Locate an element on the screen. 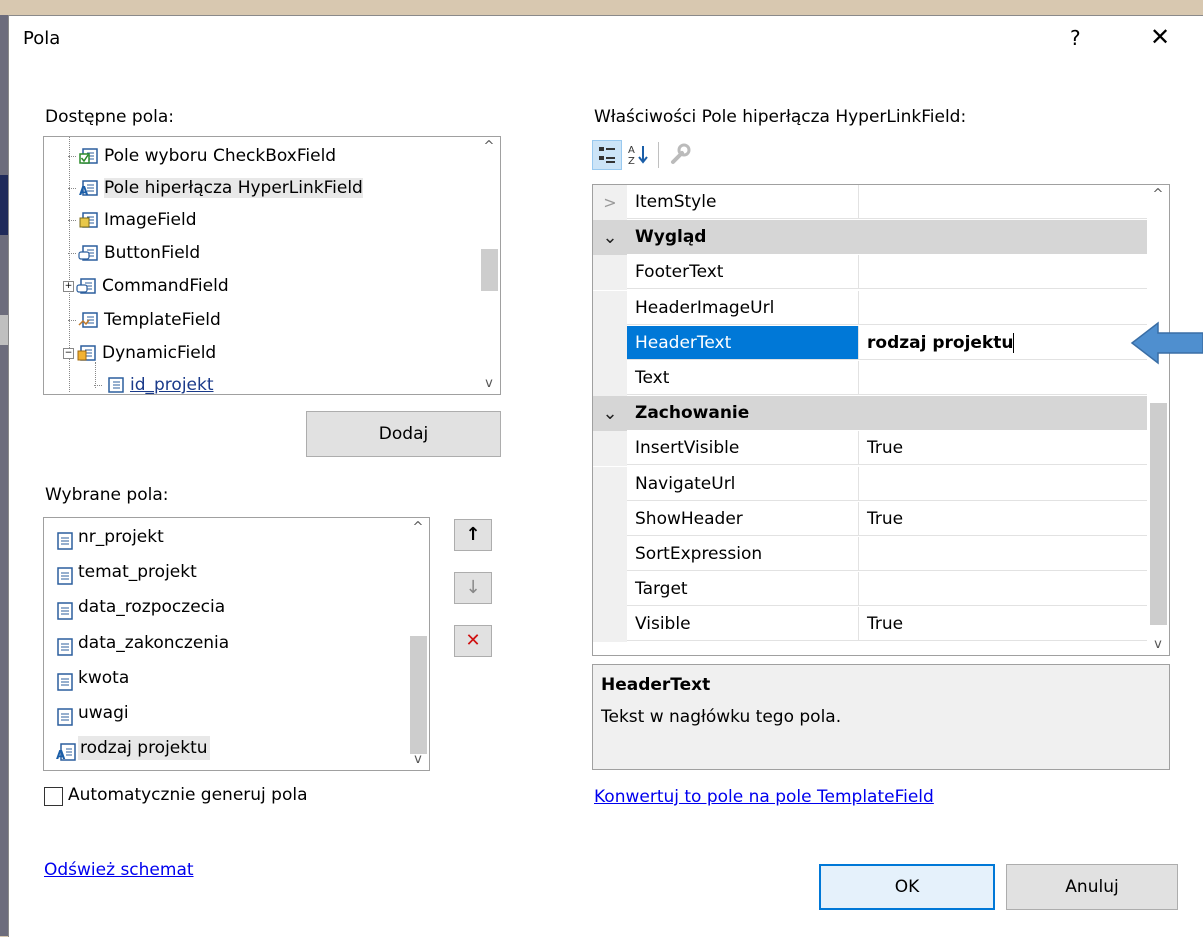 The image size is (1203, 937). property-name: ShowHeader is located at coordinates (743, 518).